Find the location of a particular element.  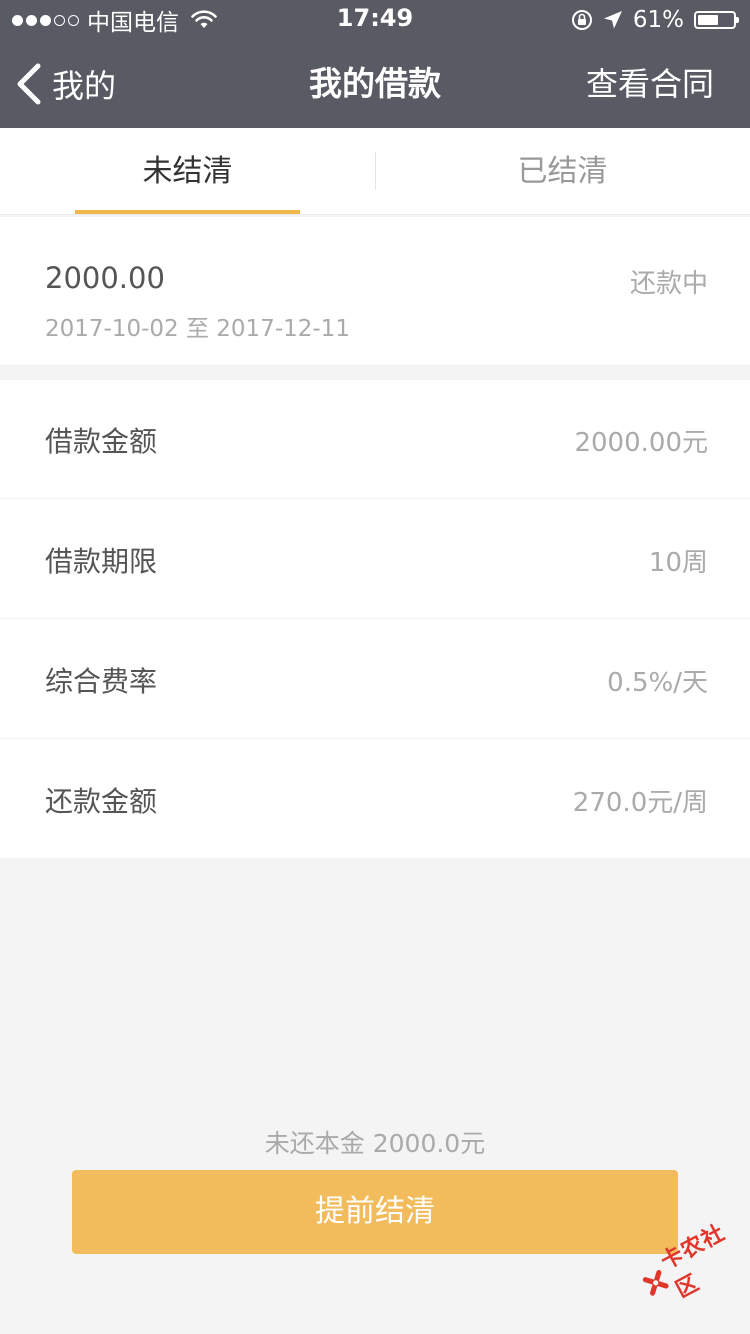

tab-unsettled: 未结清 is located at coordinates (187, 171).